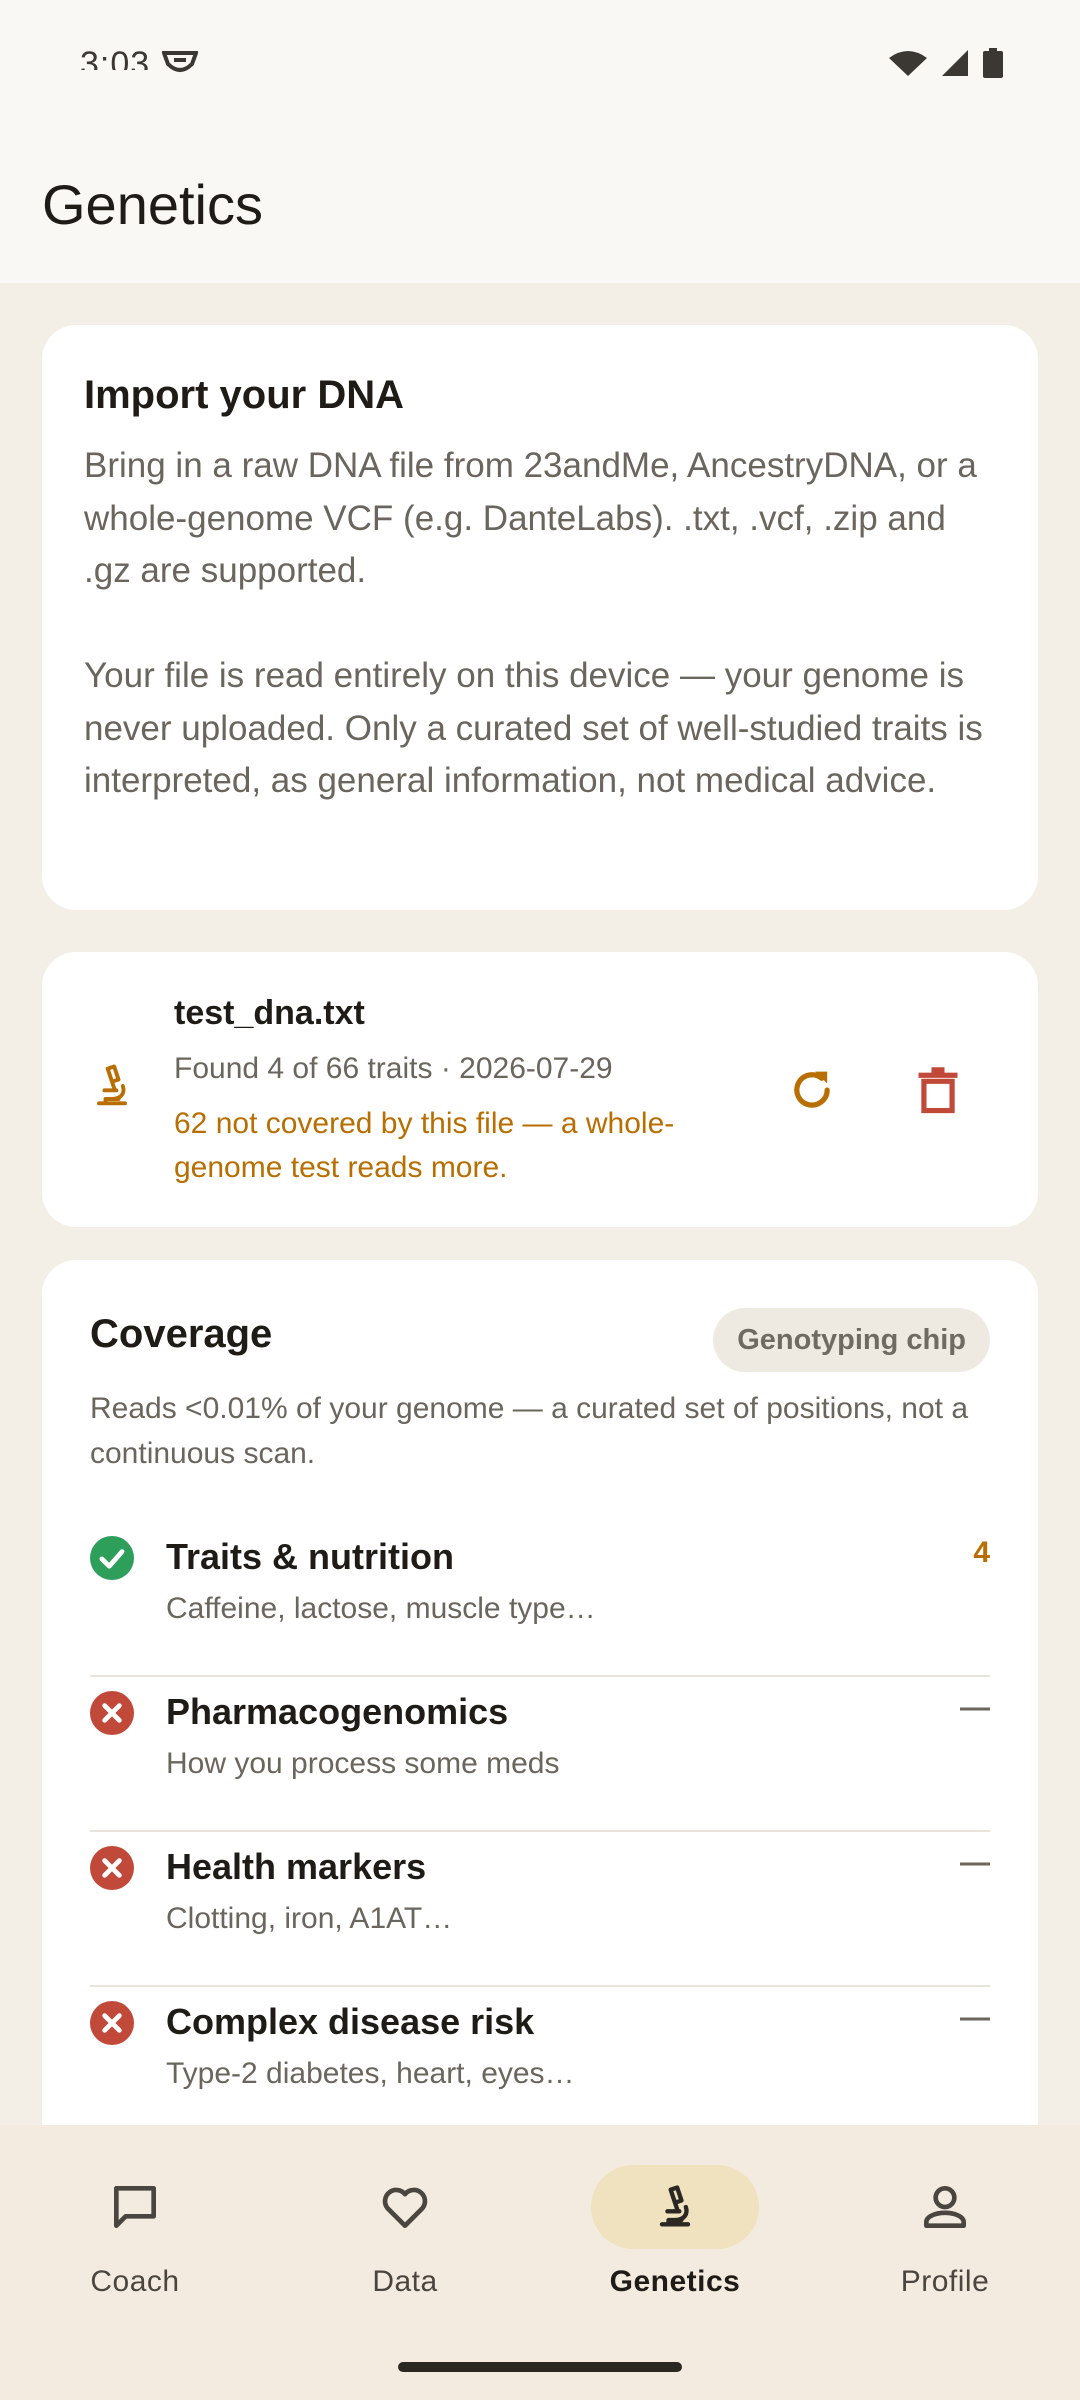 The width and height of the screenshot is (1080, 2400). I want to click on coverage-row-title: Health markers, so click(296, 1866).